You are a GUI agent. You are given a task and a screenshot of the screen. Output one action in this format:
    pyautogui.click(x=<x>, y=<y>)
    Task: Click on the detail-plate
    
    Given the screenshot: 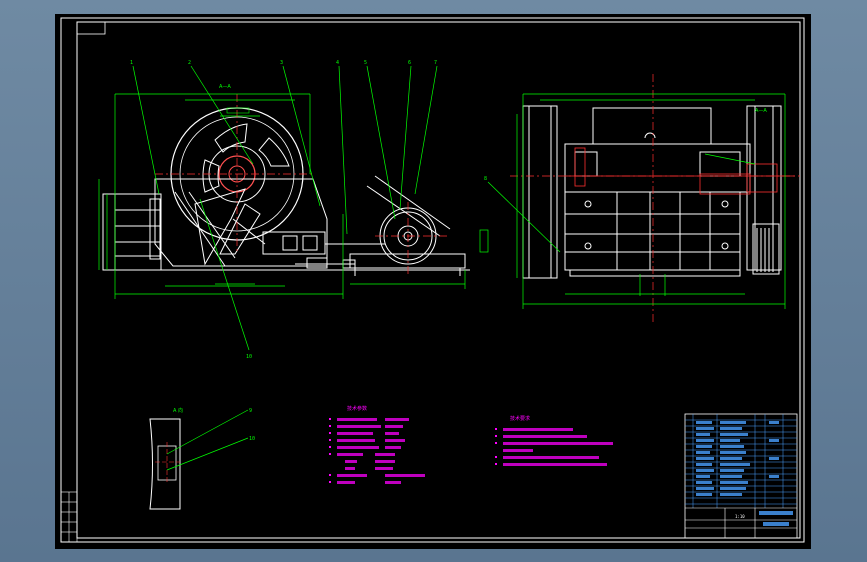 What is the action you would take?
    pyautogui.click(x=165, y=464)
    